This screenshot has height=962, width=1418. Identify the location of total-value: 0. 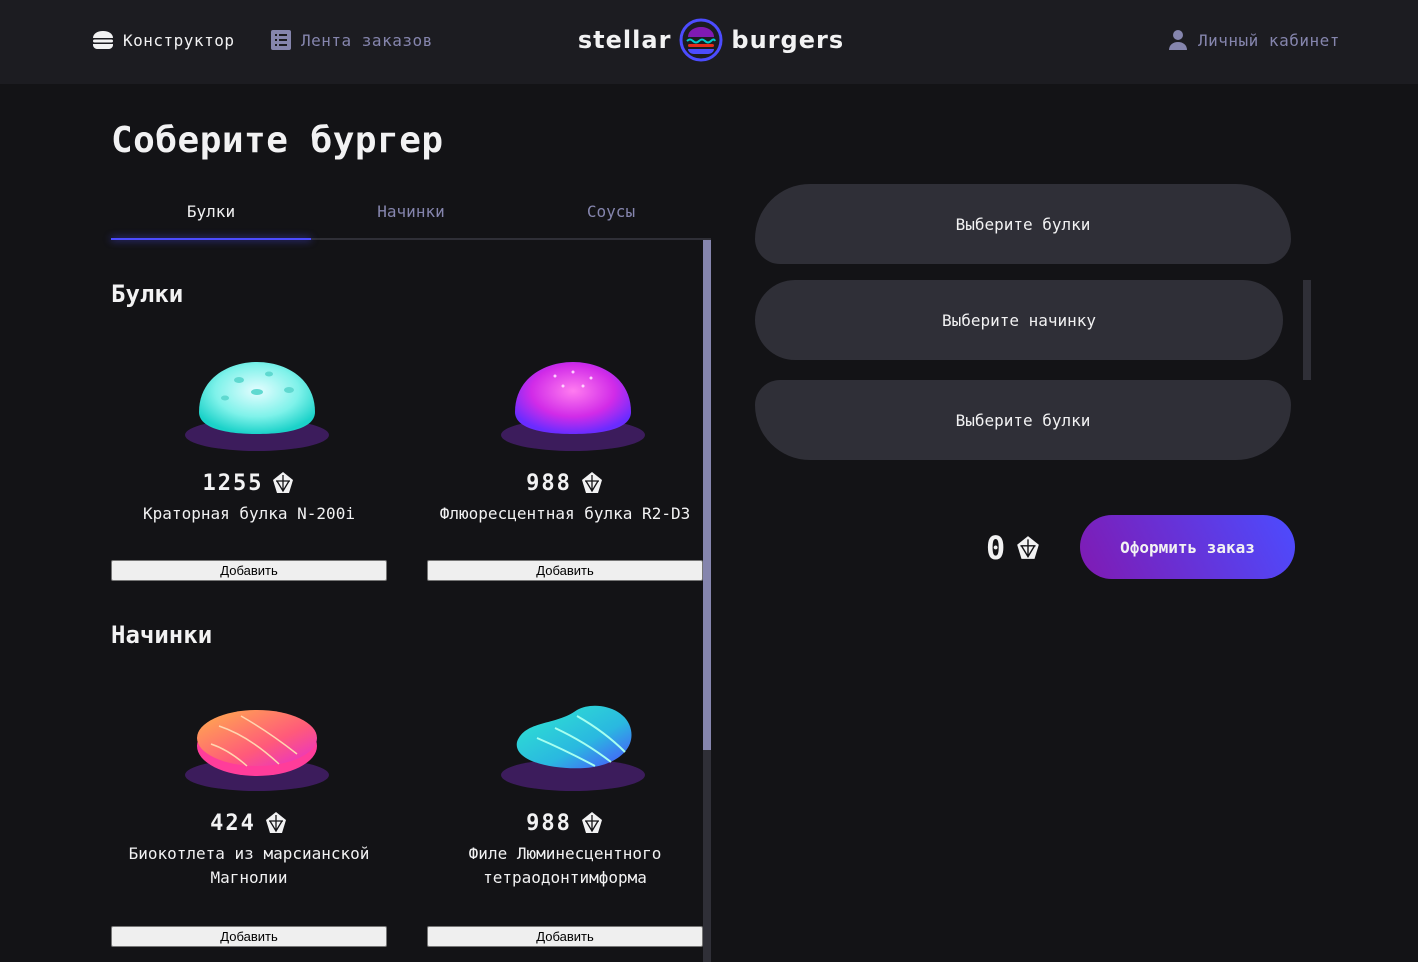
(996, 548).